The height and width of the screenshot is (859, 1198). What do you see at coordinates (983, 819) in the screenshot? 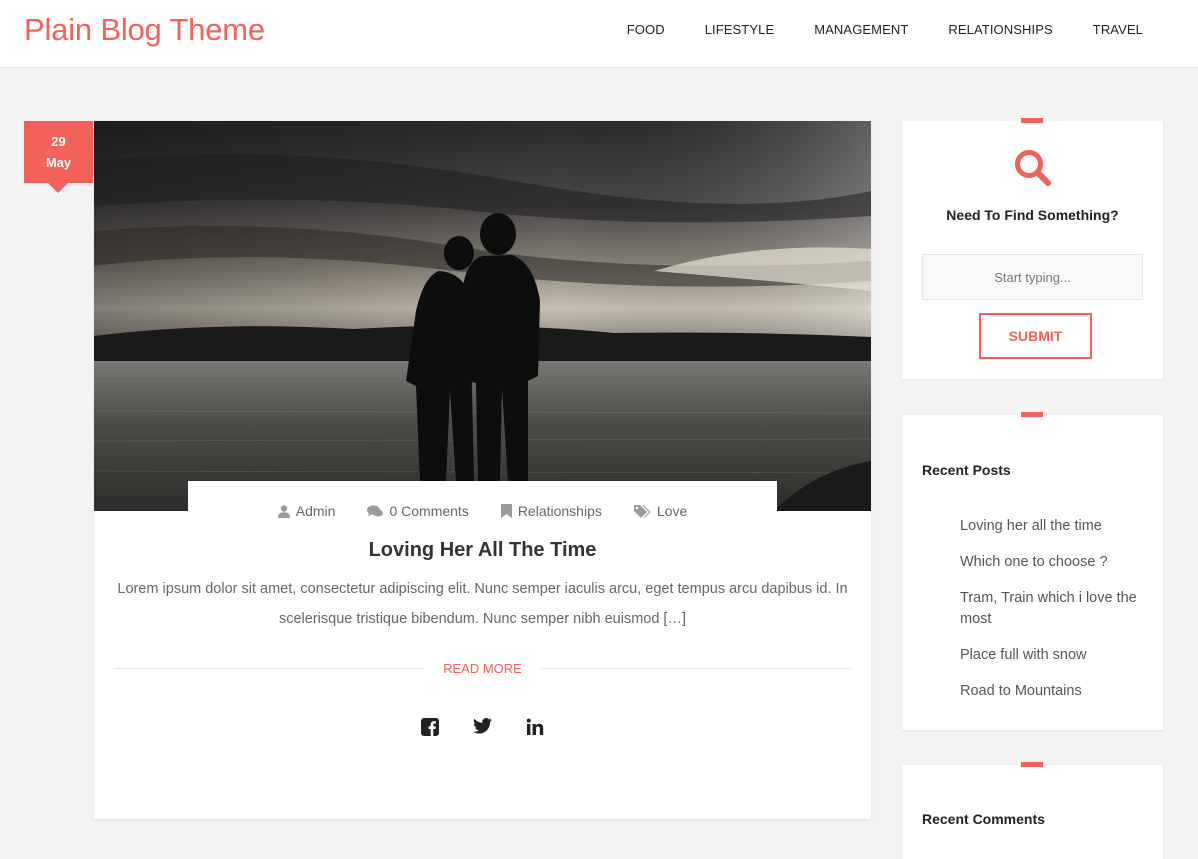
I see `recent-comments-title: Recent Comments` at bounding box center [983, 819].